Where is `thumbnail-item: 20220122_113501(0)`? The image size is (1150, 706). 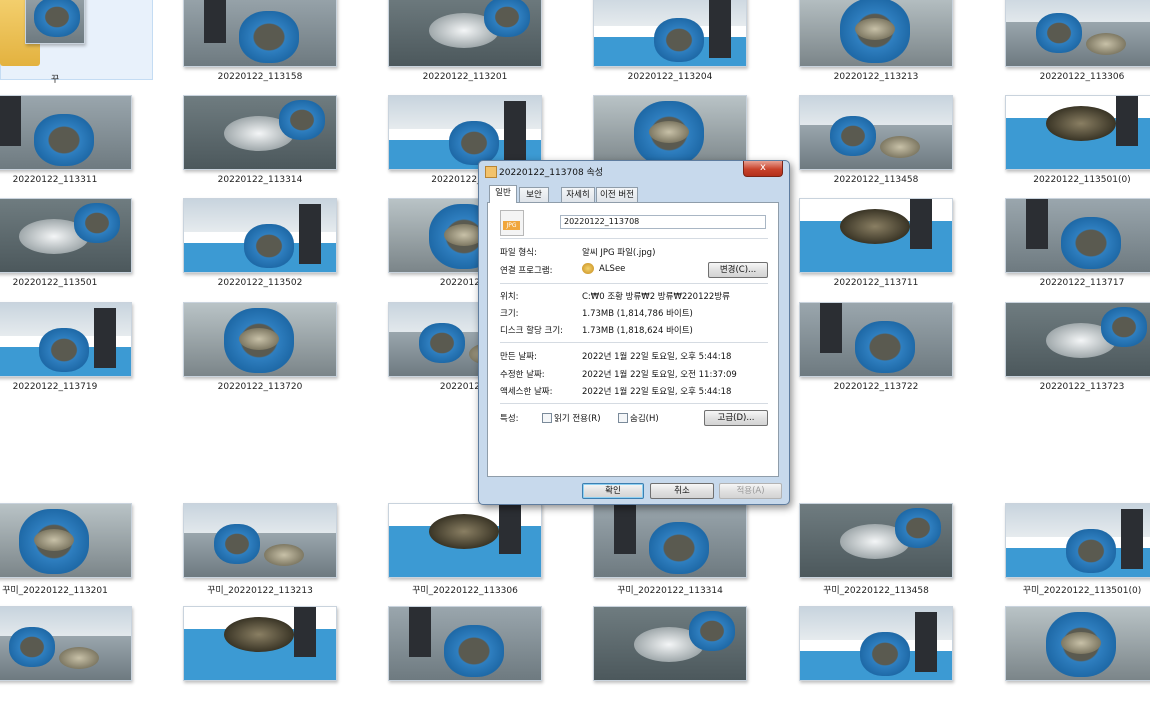
thumbnail-item: 20220122_113501(0) is located at coordinates (1066, 145).